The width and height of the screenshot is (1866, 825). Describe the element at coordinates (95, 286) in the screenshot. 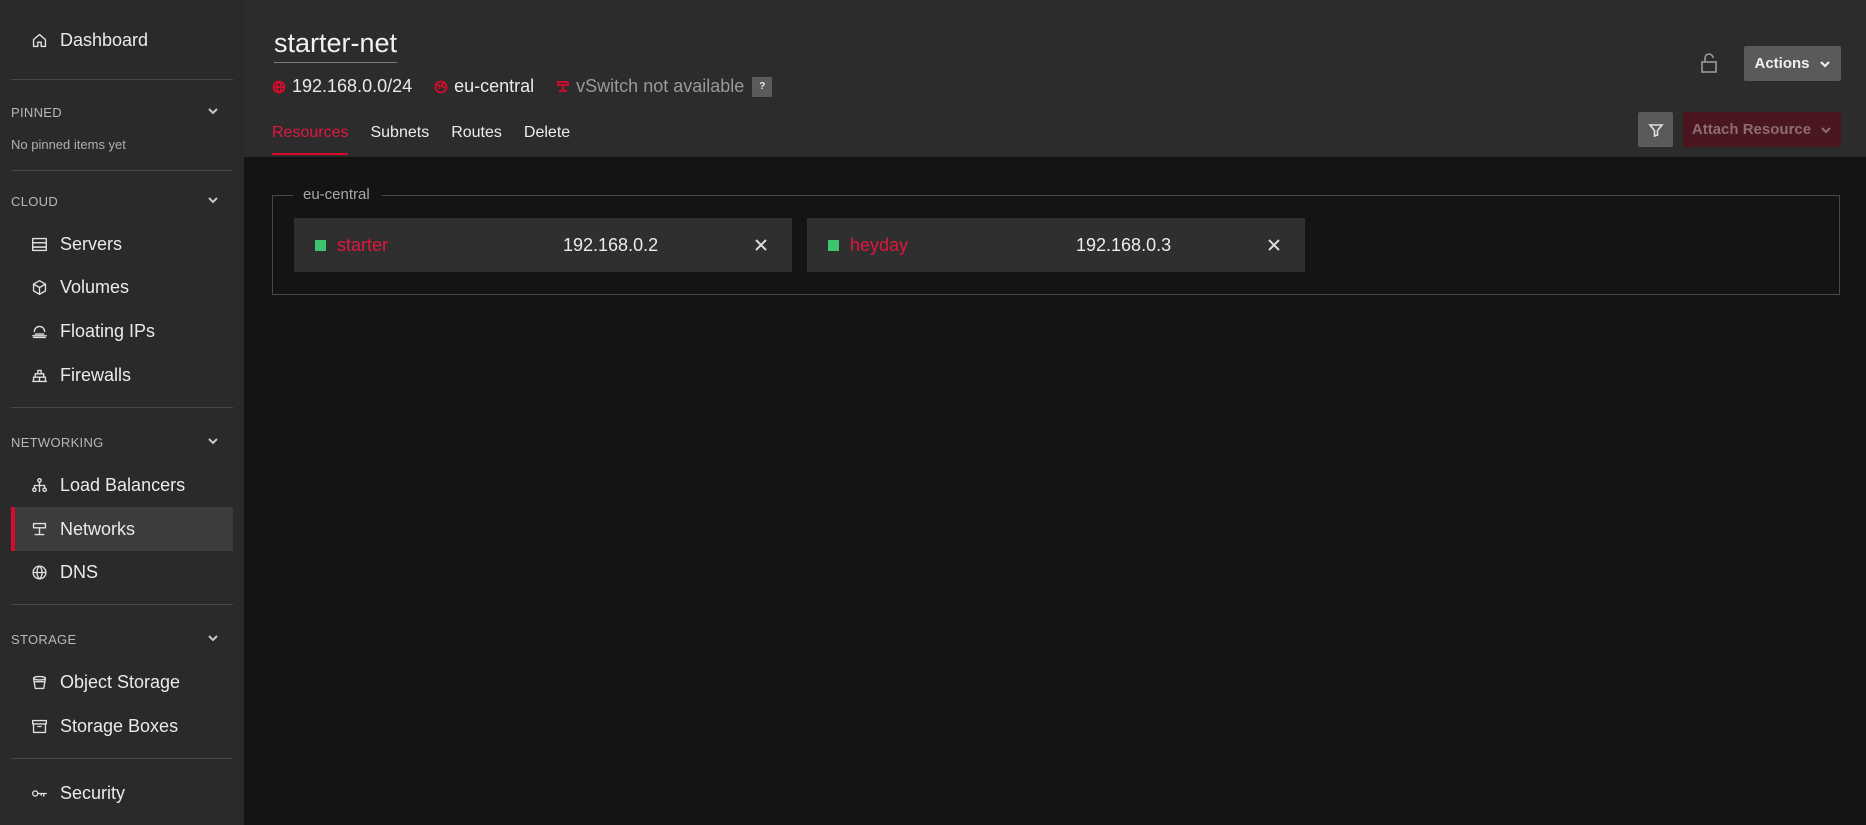

I see `sidebar-item-label: Volumes` at that location.